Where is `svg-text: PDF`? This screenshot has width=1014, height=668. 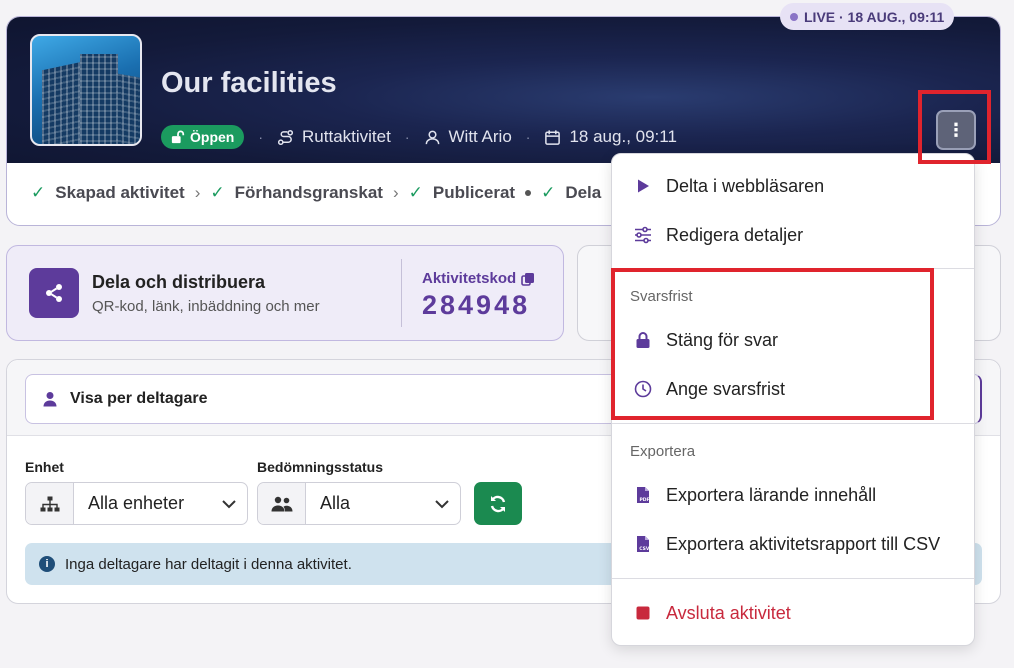 svg-text: PDF is located at coordinates (645, 500).